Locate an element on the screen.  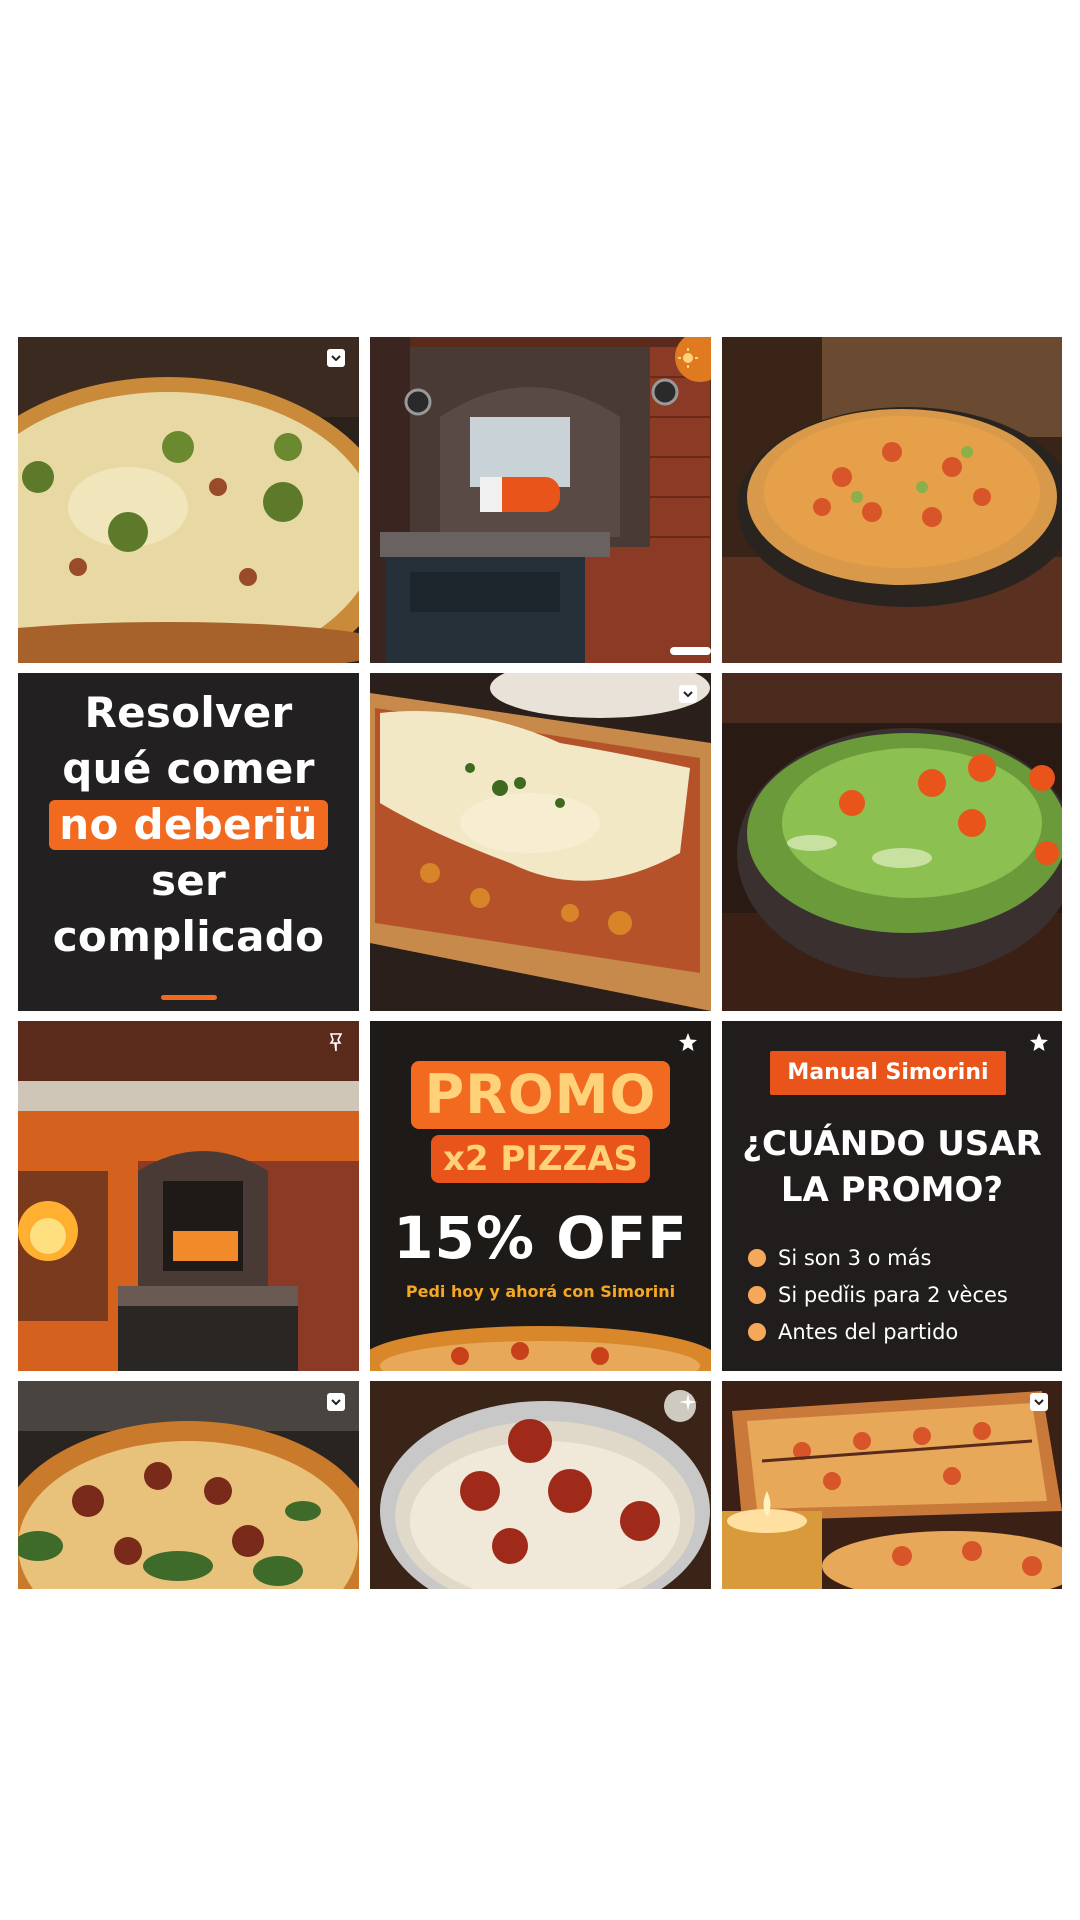
pizza-olives-image is located at coordinates (188, 500).